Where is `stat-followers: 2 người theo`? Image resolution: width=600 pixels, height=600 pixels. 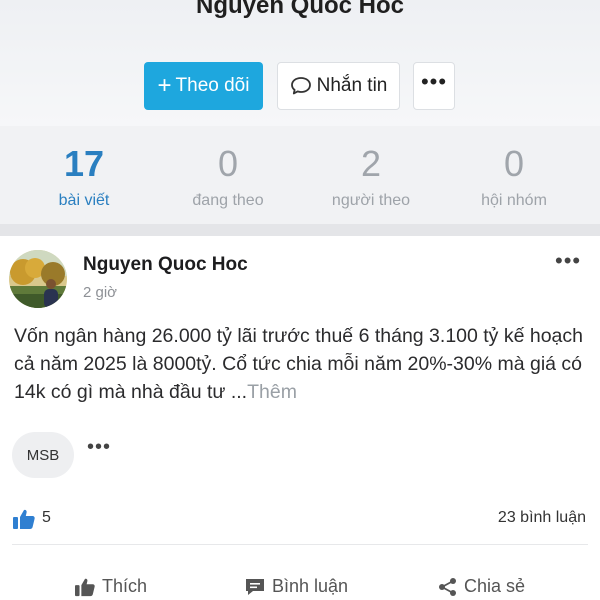 stat-followers: 2 người theo is located at coordinates (371, 177).